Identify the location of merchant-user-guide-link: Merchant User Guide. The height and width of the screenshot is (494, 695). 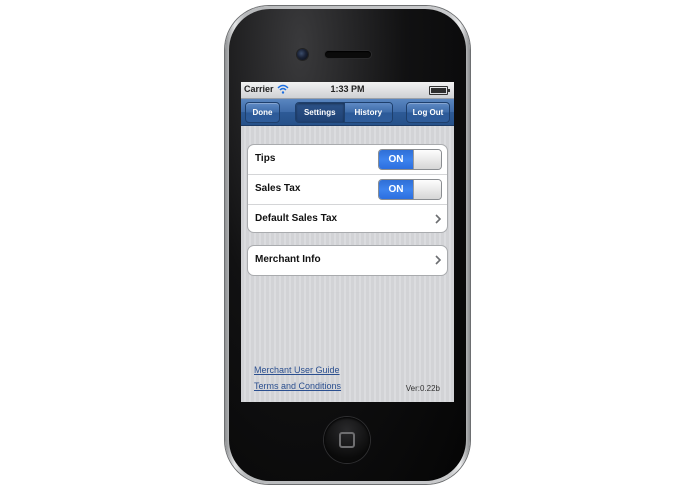
(297, 370).